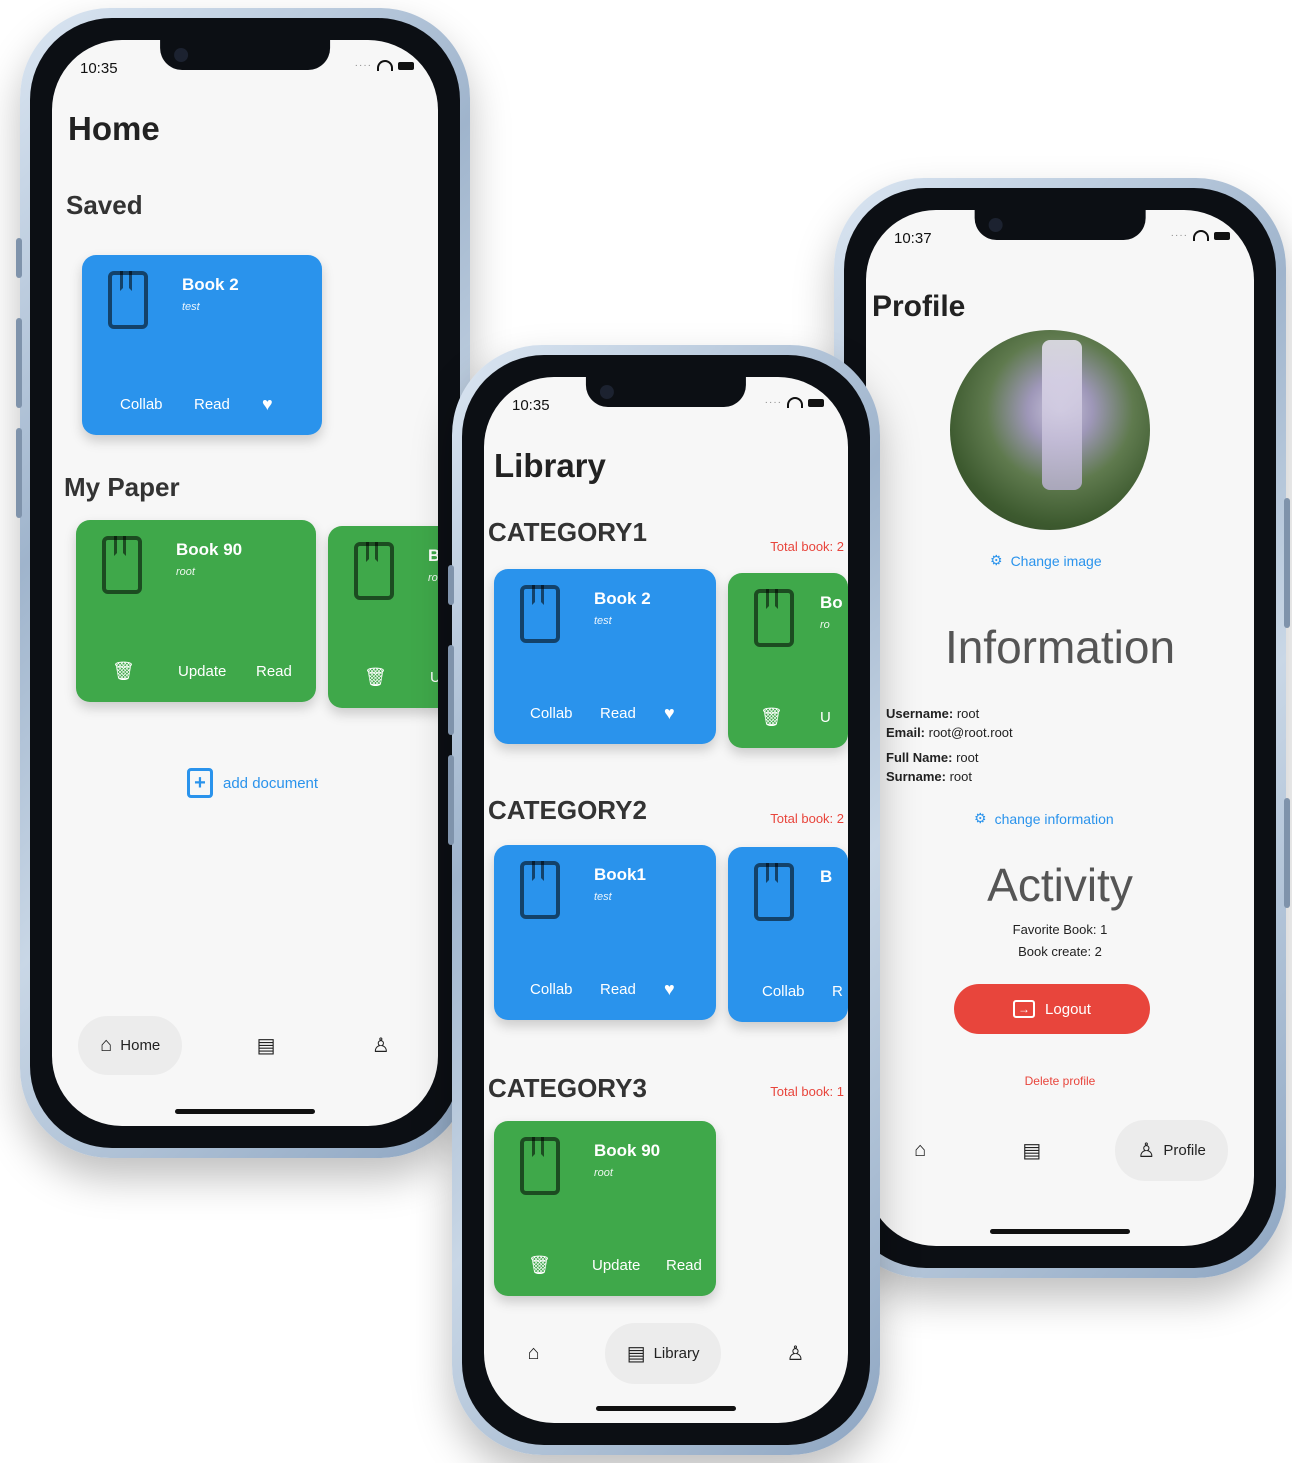  I want to click on username-label: Username:, so click(920, 713).